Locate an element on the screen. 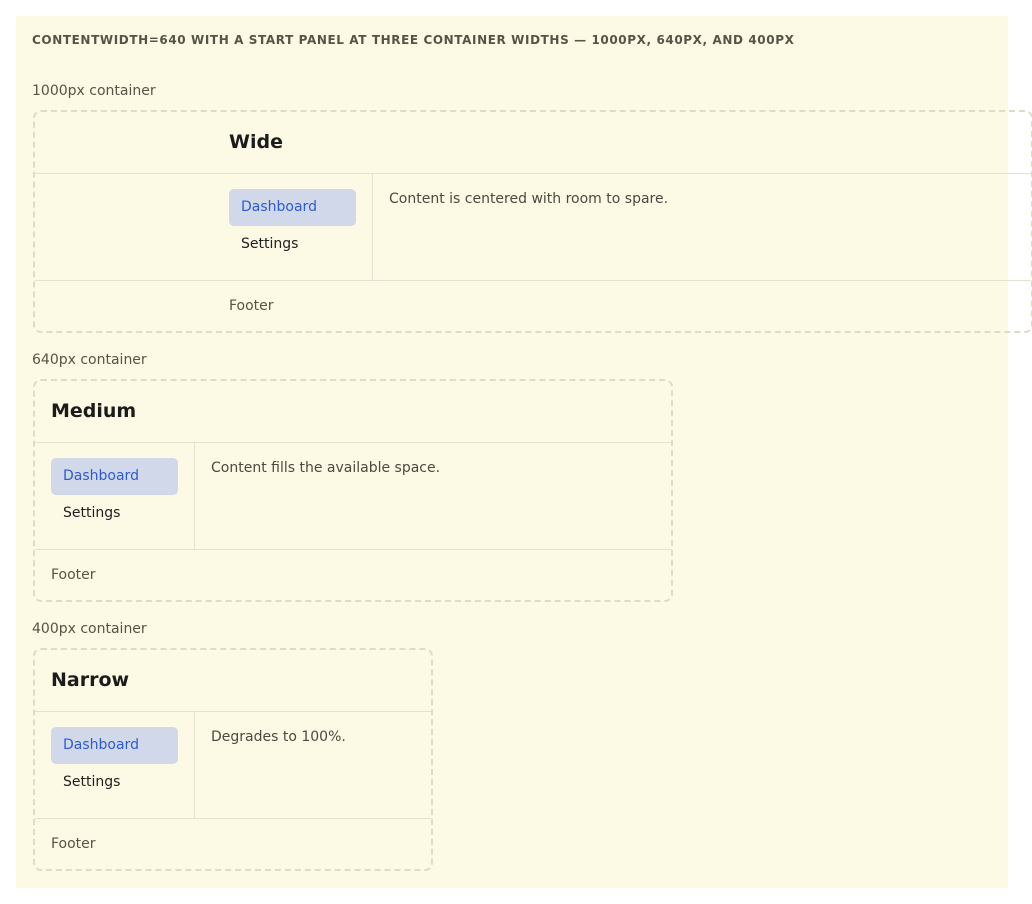 This screenshot has width=1032, height=904. app-header: Medium is located at coordinates (353, 412).